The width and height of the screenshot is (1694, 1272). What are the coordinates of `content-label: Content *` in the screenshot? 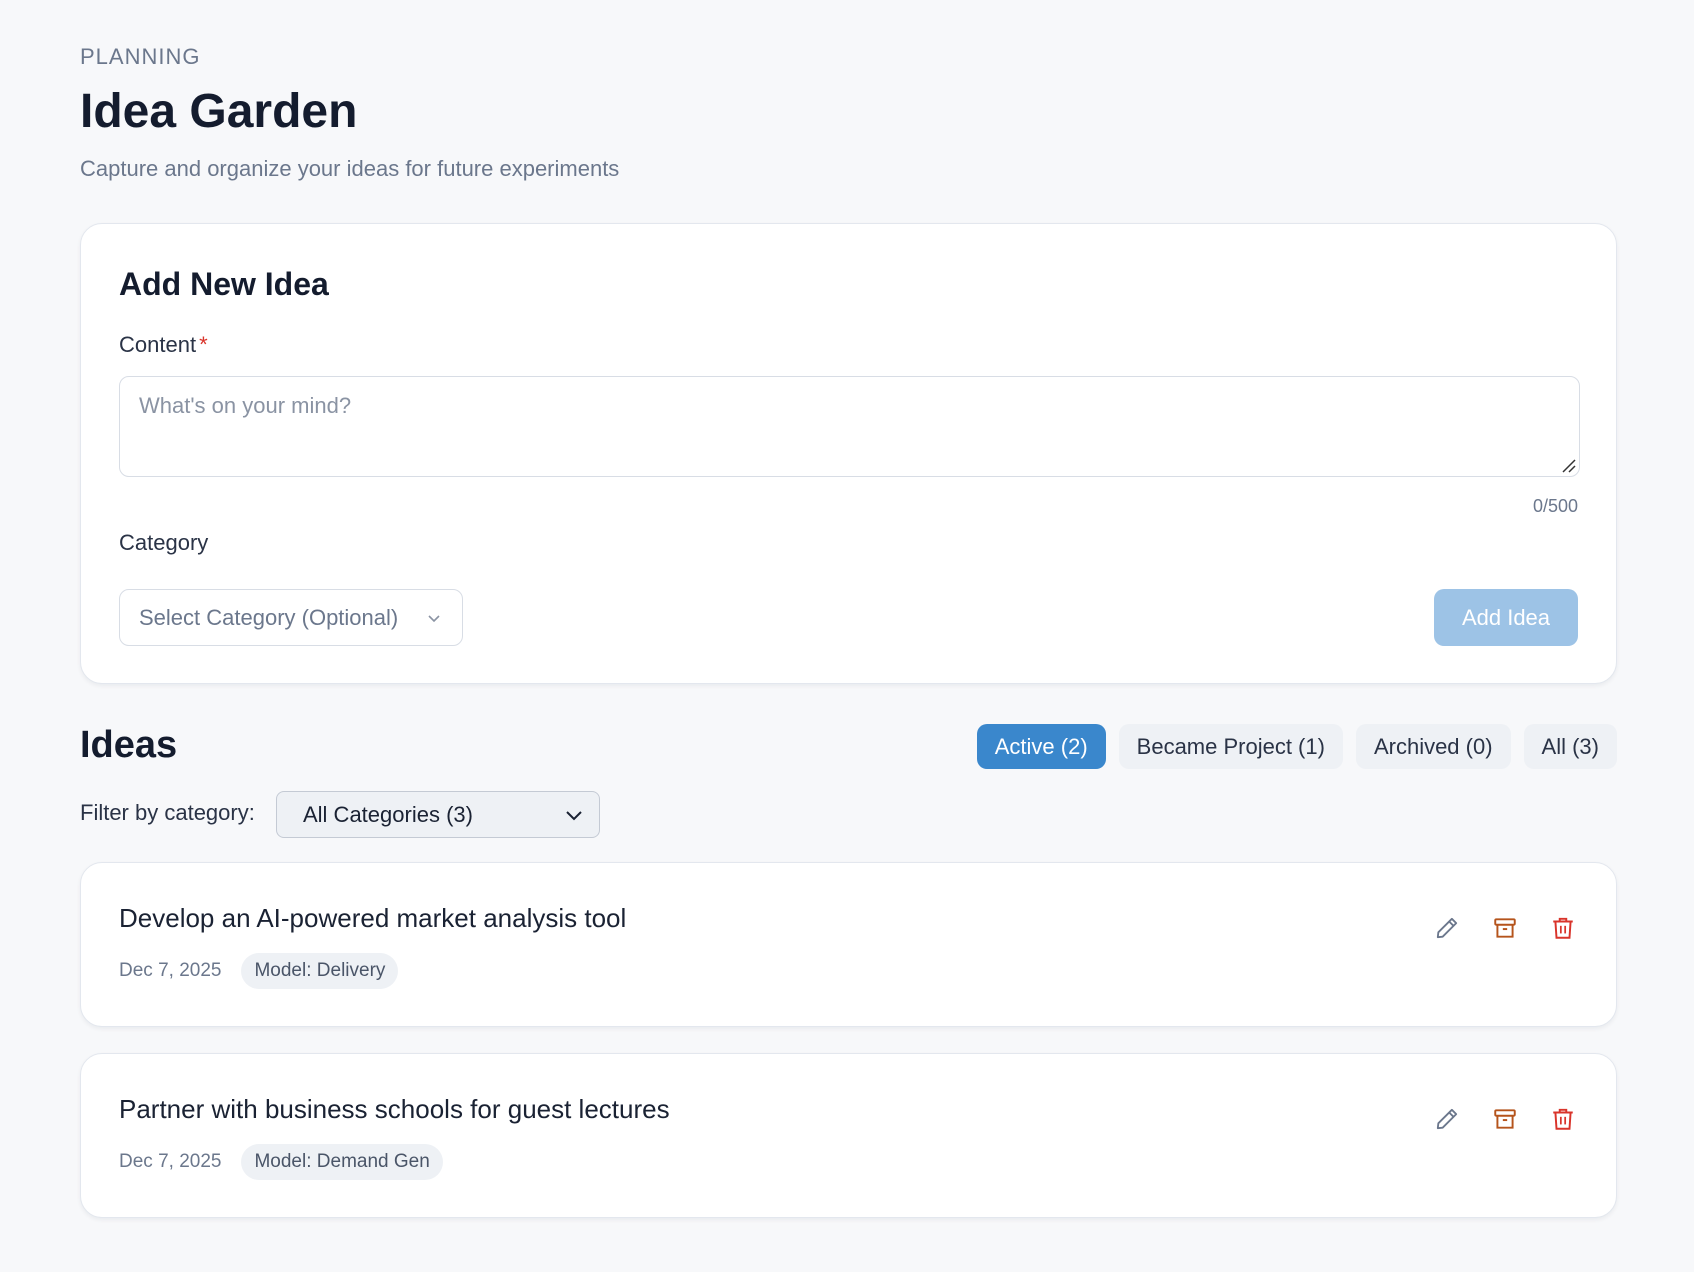 It's located at (163, 345).